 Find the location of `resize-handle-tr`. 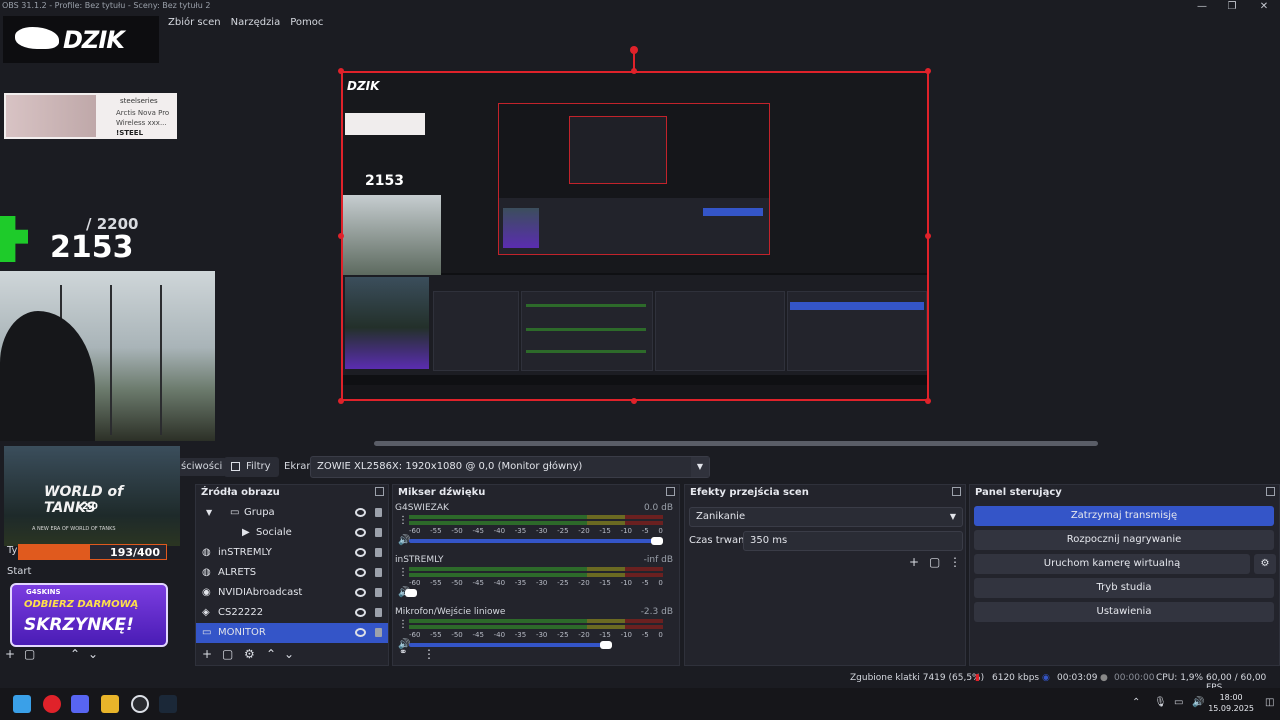

resize-handle-tr is located at coordinates (928, 71).